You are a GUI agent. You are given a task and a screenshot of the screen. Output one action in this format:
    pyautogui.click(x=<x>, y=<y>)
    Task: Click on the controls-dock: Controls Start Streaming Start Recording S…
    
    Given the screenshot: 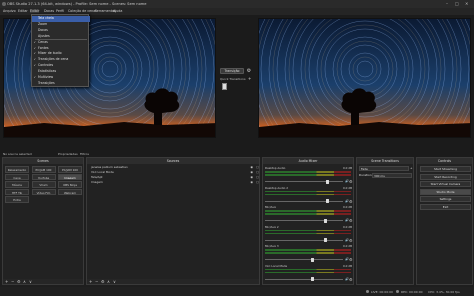 What is the action you would take?
    pyautogui.click(x=444, y=221)
    